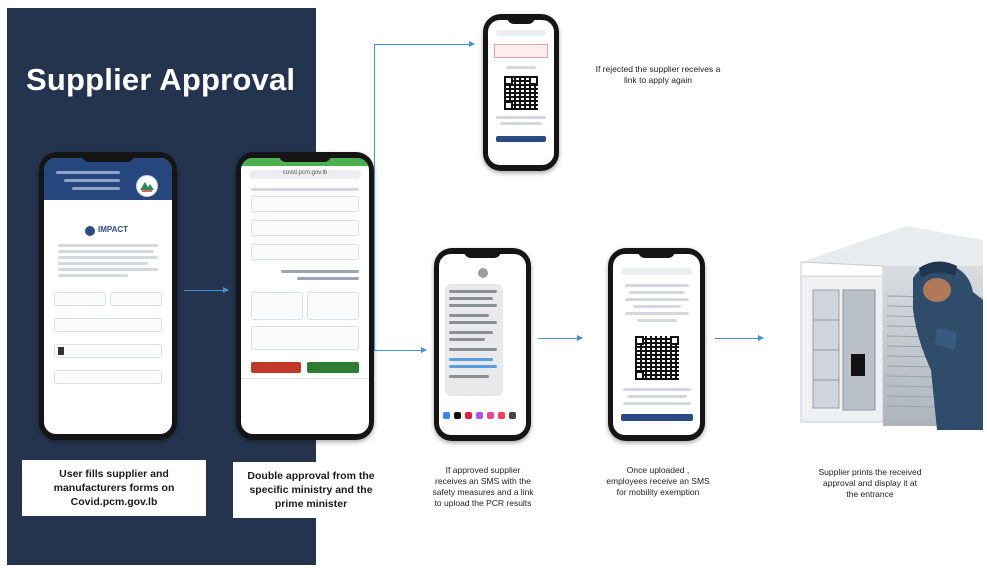 The image size is (987, 585). What do you see at coordinates (400, 350) in the screenshot?
I see `flow-arrow-approved` at bounding box center [400, 350].